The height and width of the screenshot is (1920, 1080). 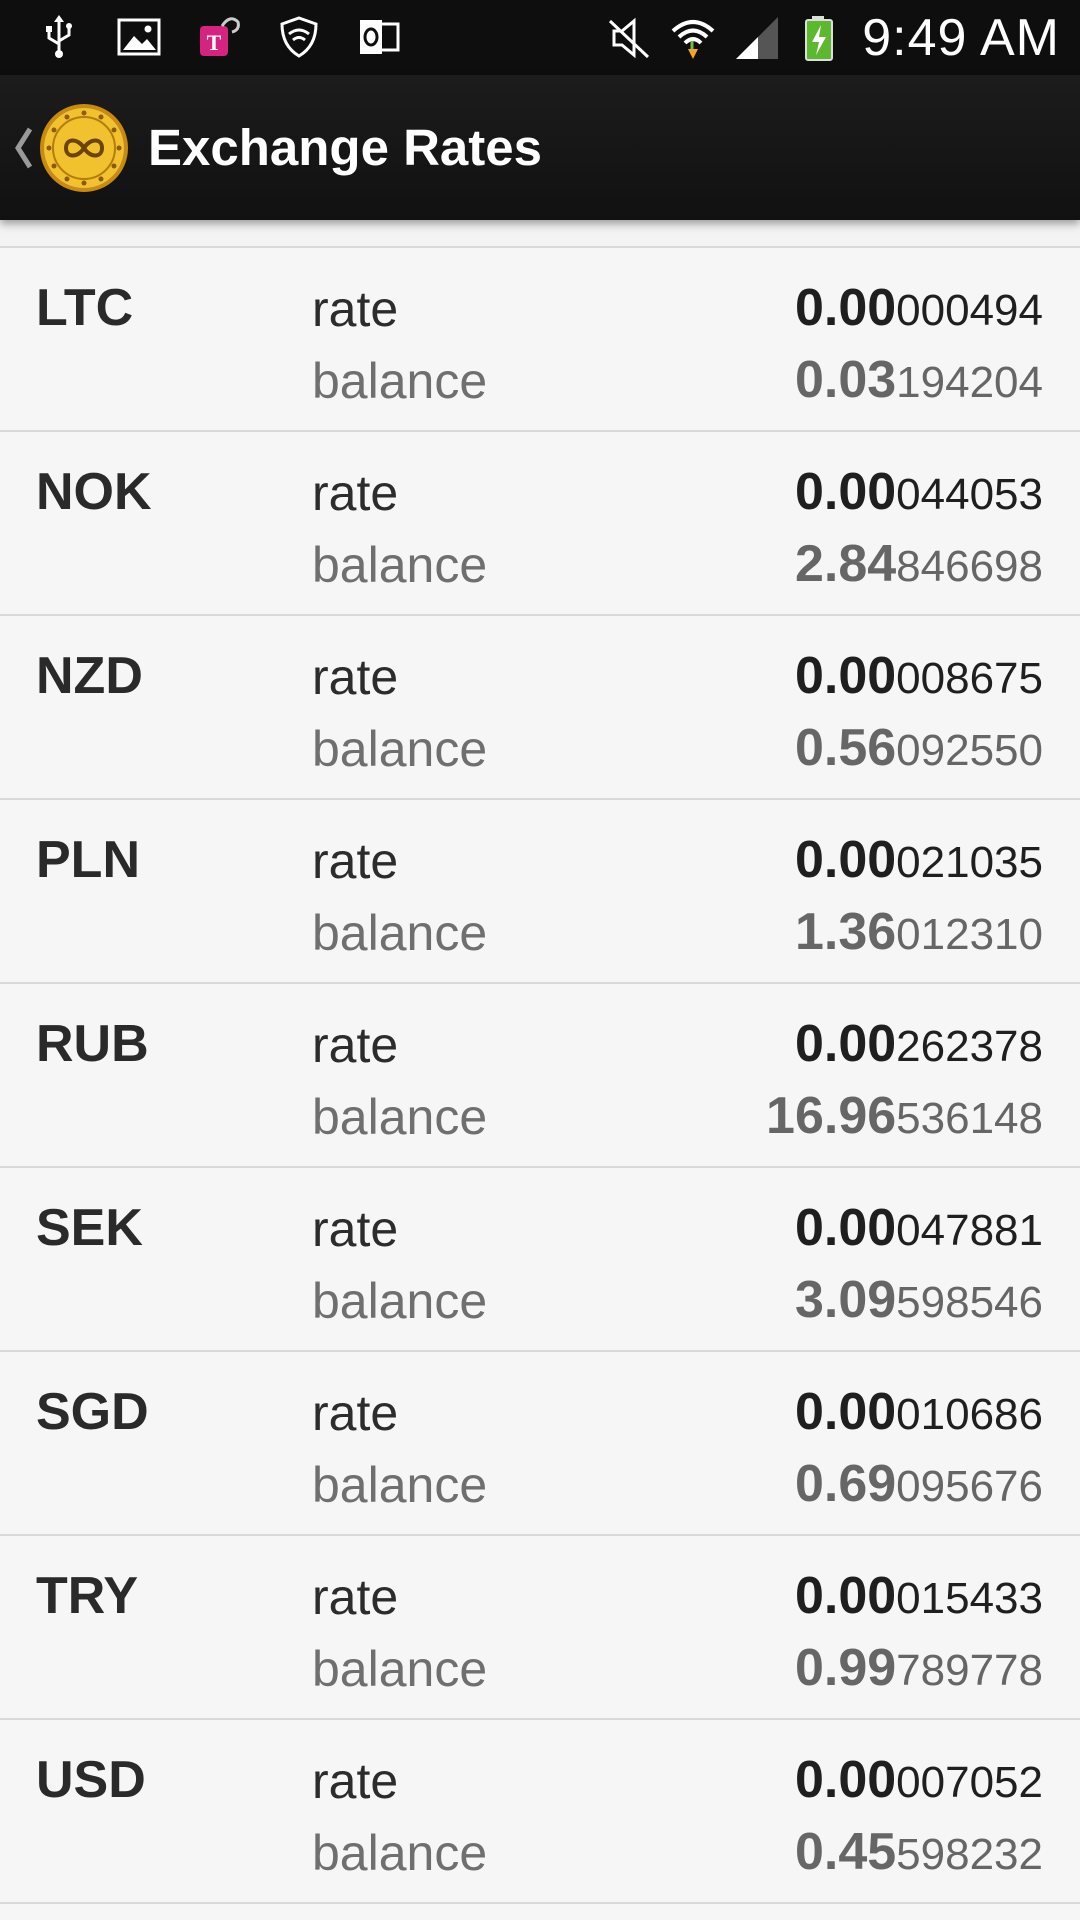 I want to click on rate-value: 0.00262378, so click(x=919, y=1044).